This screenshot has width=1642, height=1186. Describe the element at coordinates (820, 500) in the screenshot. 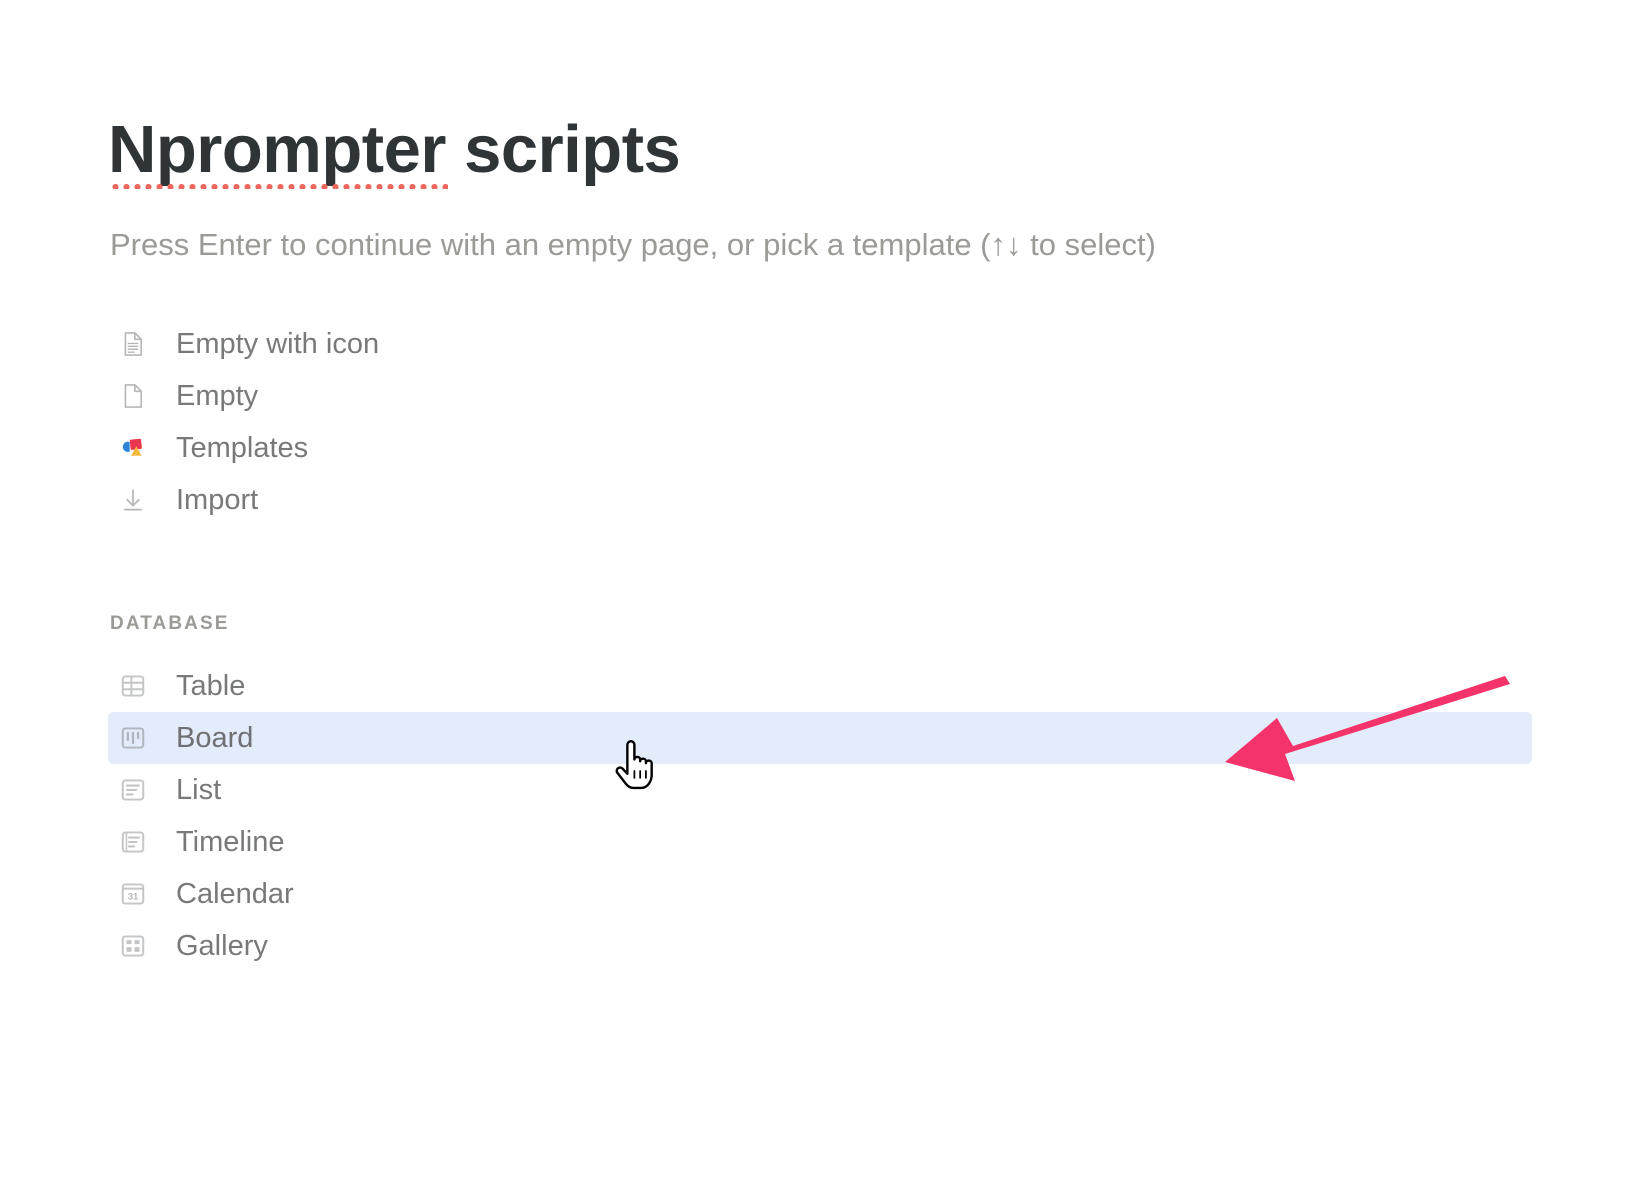

I see `menu-item-import: Import` at that location.